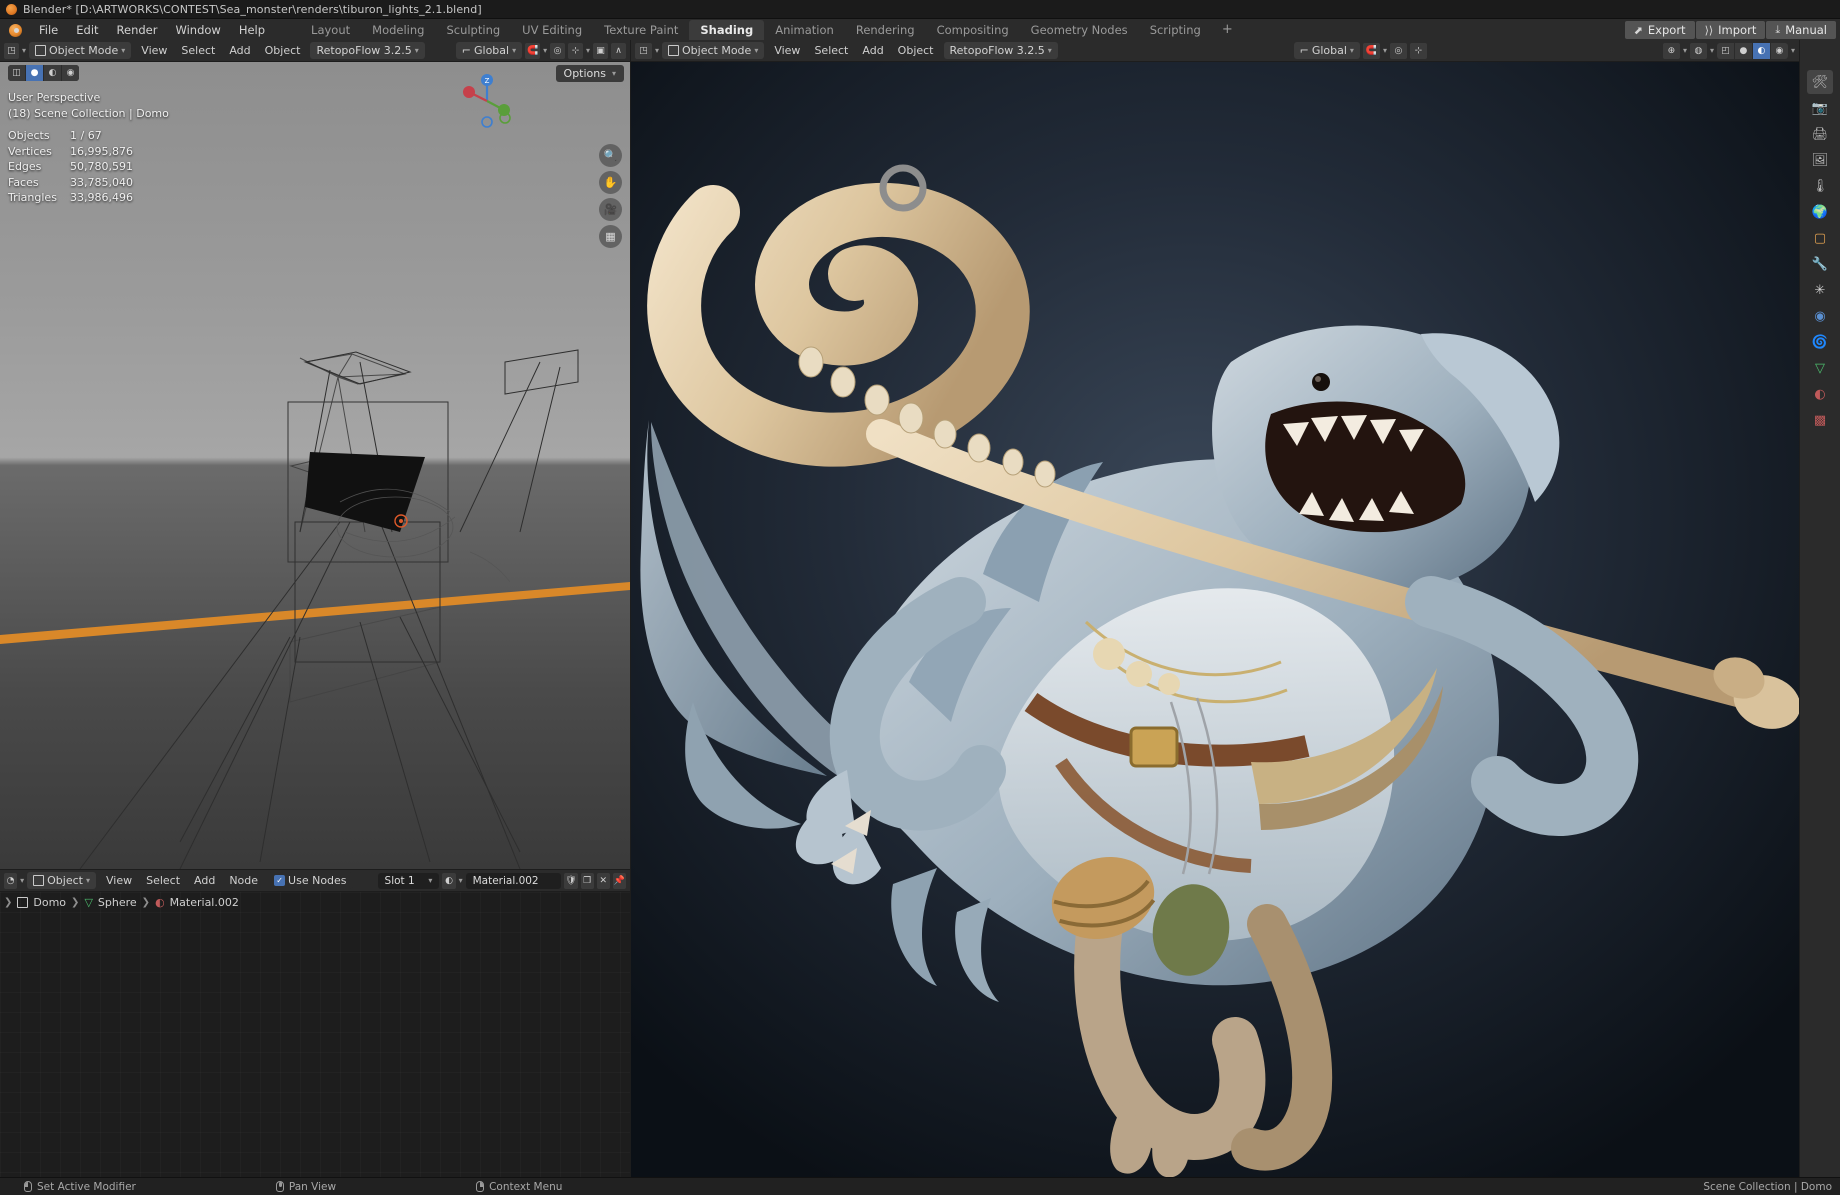 The height and width of the screenshot is (1195, 1840). I want to click on menu-render: Render, so click(137, 30).